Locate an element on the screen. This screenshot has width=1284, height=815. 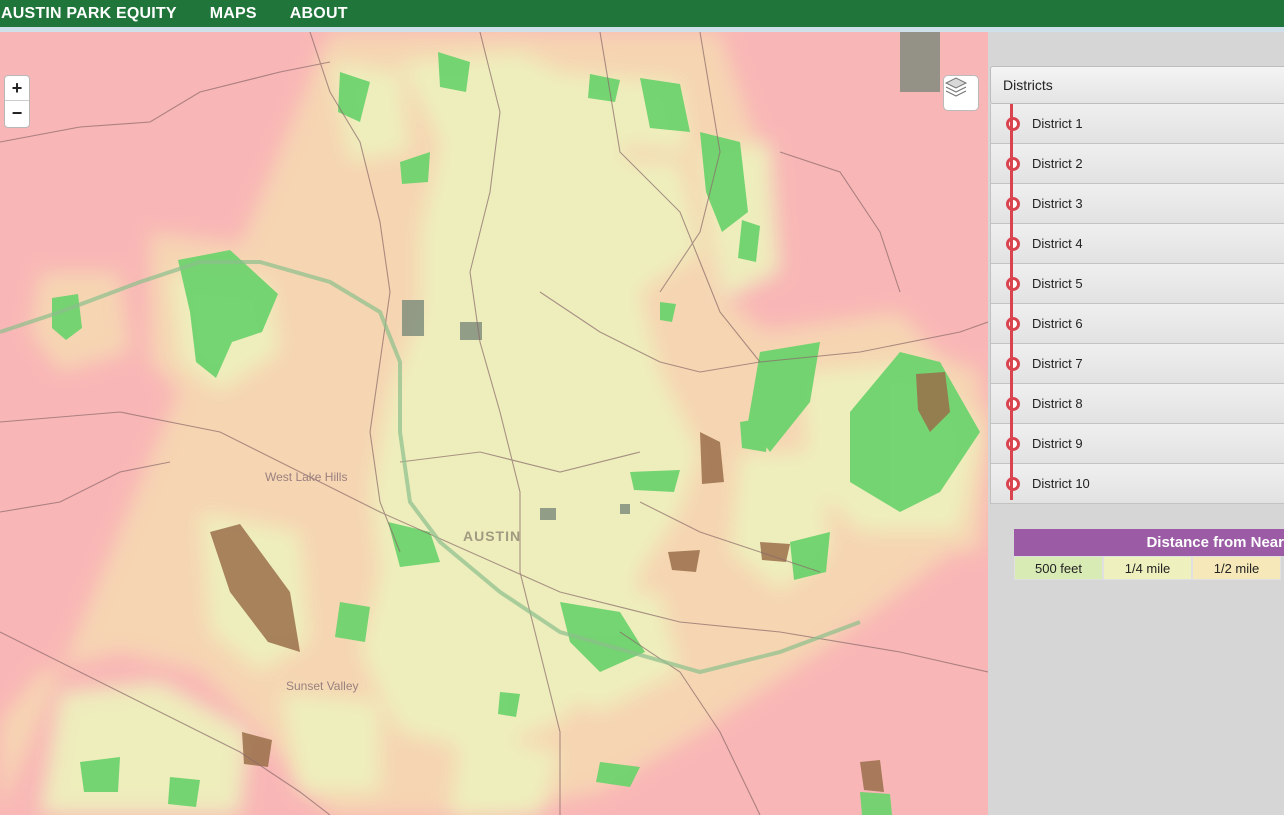
district-label: District 2 is located at coordinates (1057, 163).